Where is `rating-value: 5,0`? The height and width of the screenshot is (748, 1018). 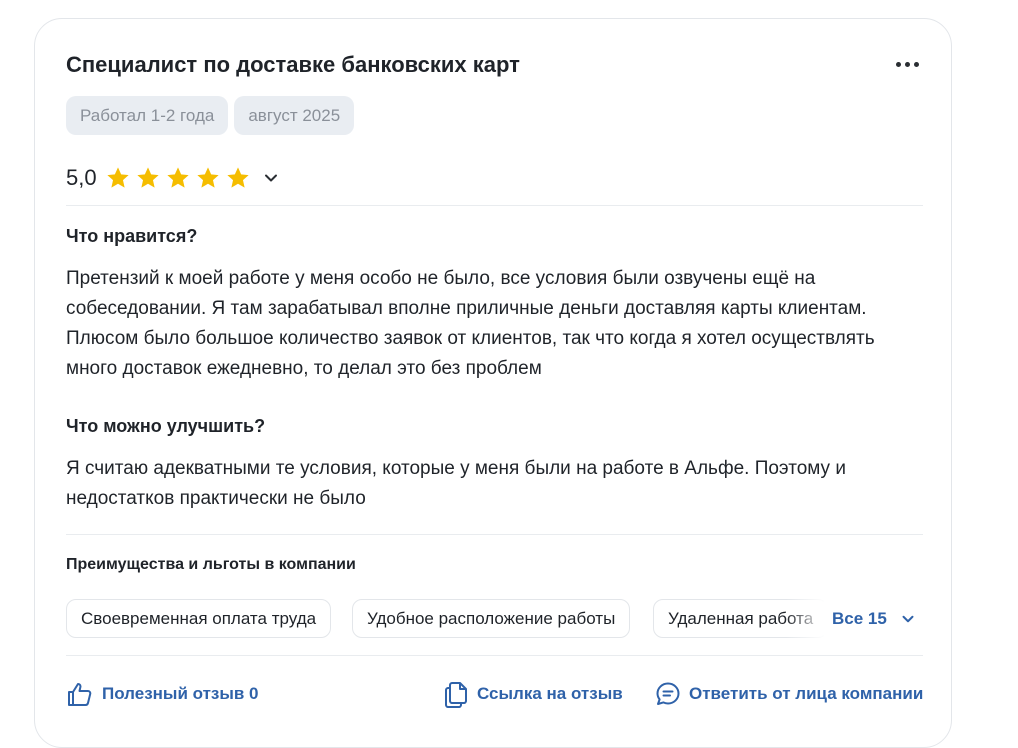
rating-value: 5,0 is located at coordinates (81, 177).